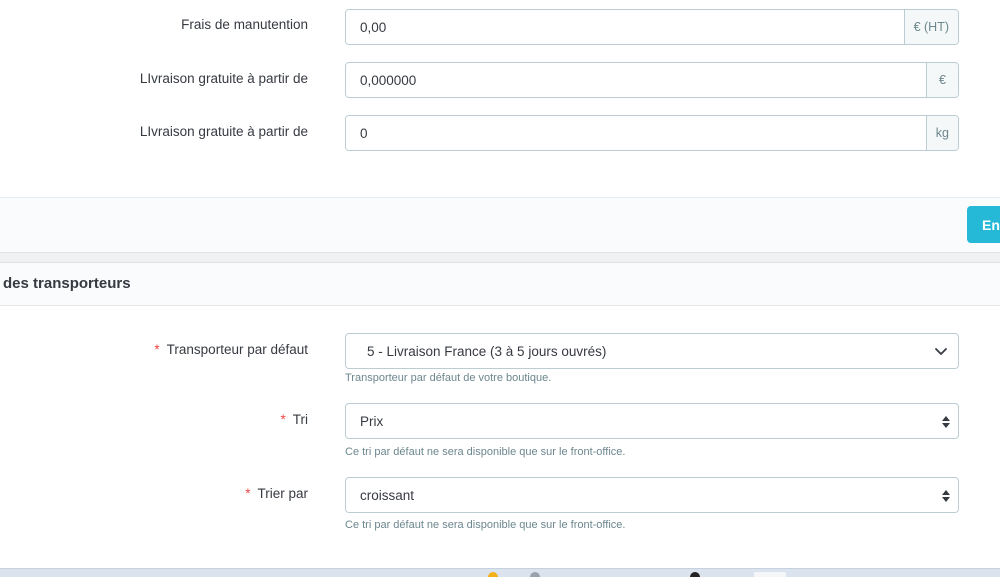 This screenshot has width=1000, height=577. I want to click on free-shipping-weight-label: LIvraison gratuite à partir de, so click(223, 131).